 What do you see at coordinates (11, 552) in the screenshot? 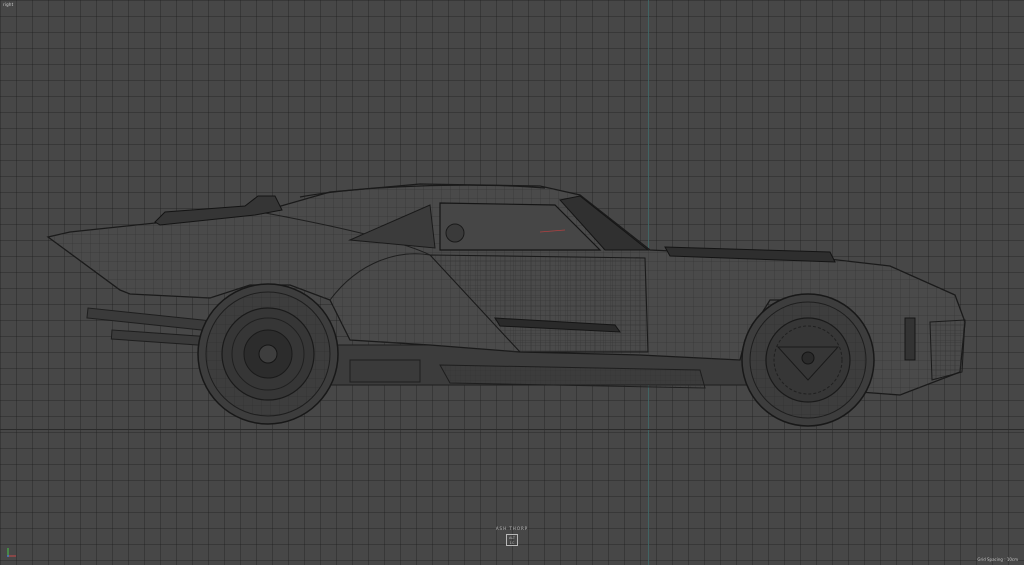
I see `axis-gizmo-icon` at bounding box center [11, 552].